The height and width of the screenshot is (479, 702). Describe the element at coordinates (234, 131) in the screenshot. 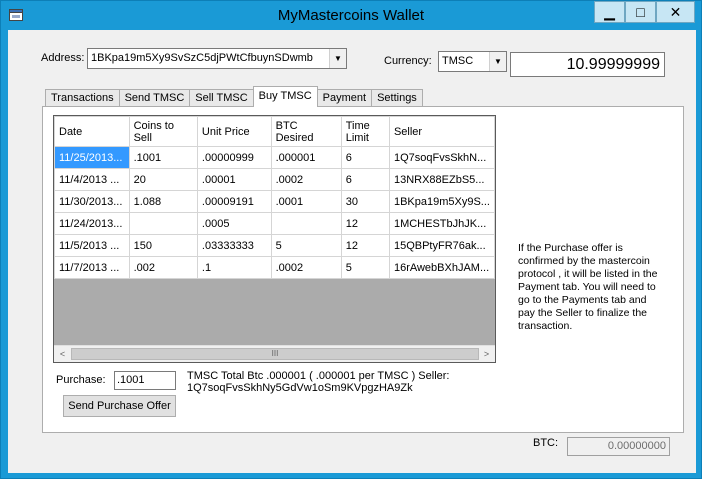

I see `column-header-unit-price: Unit Price` at that location.